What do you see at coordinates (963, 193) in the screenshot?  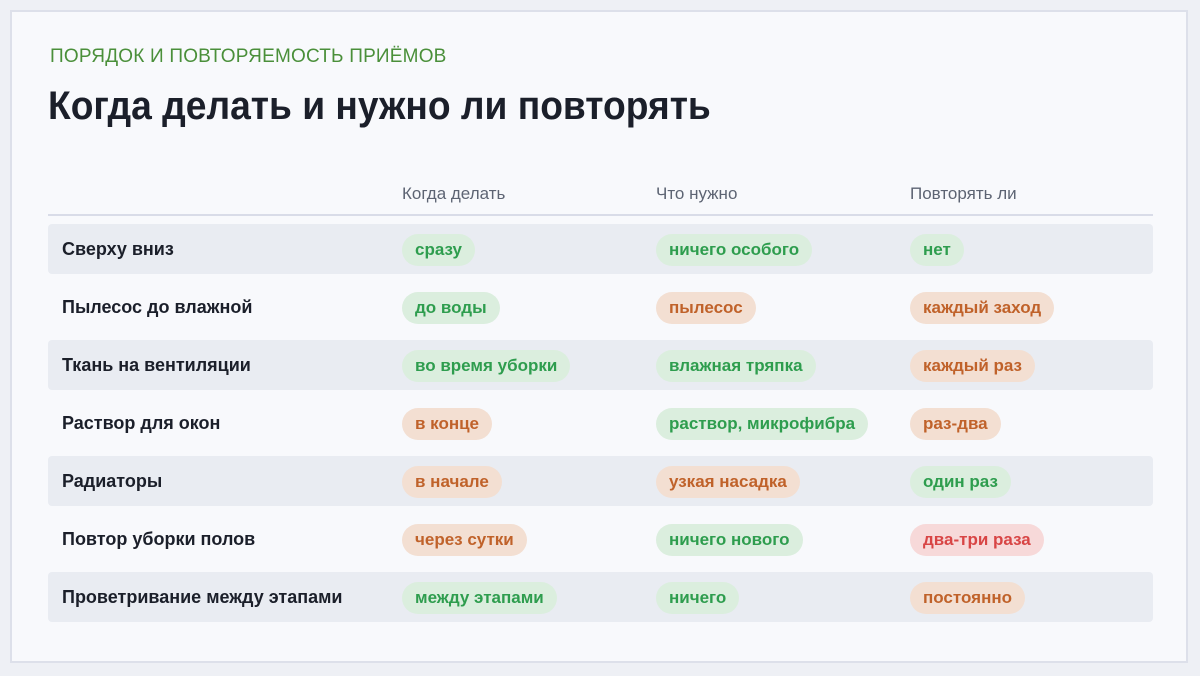 I see `column-header-repeat: Повторять ли` at bounding box center [963, 193].